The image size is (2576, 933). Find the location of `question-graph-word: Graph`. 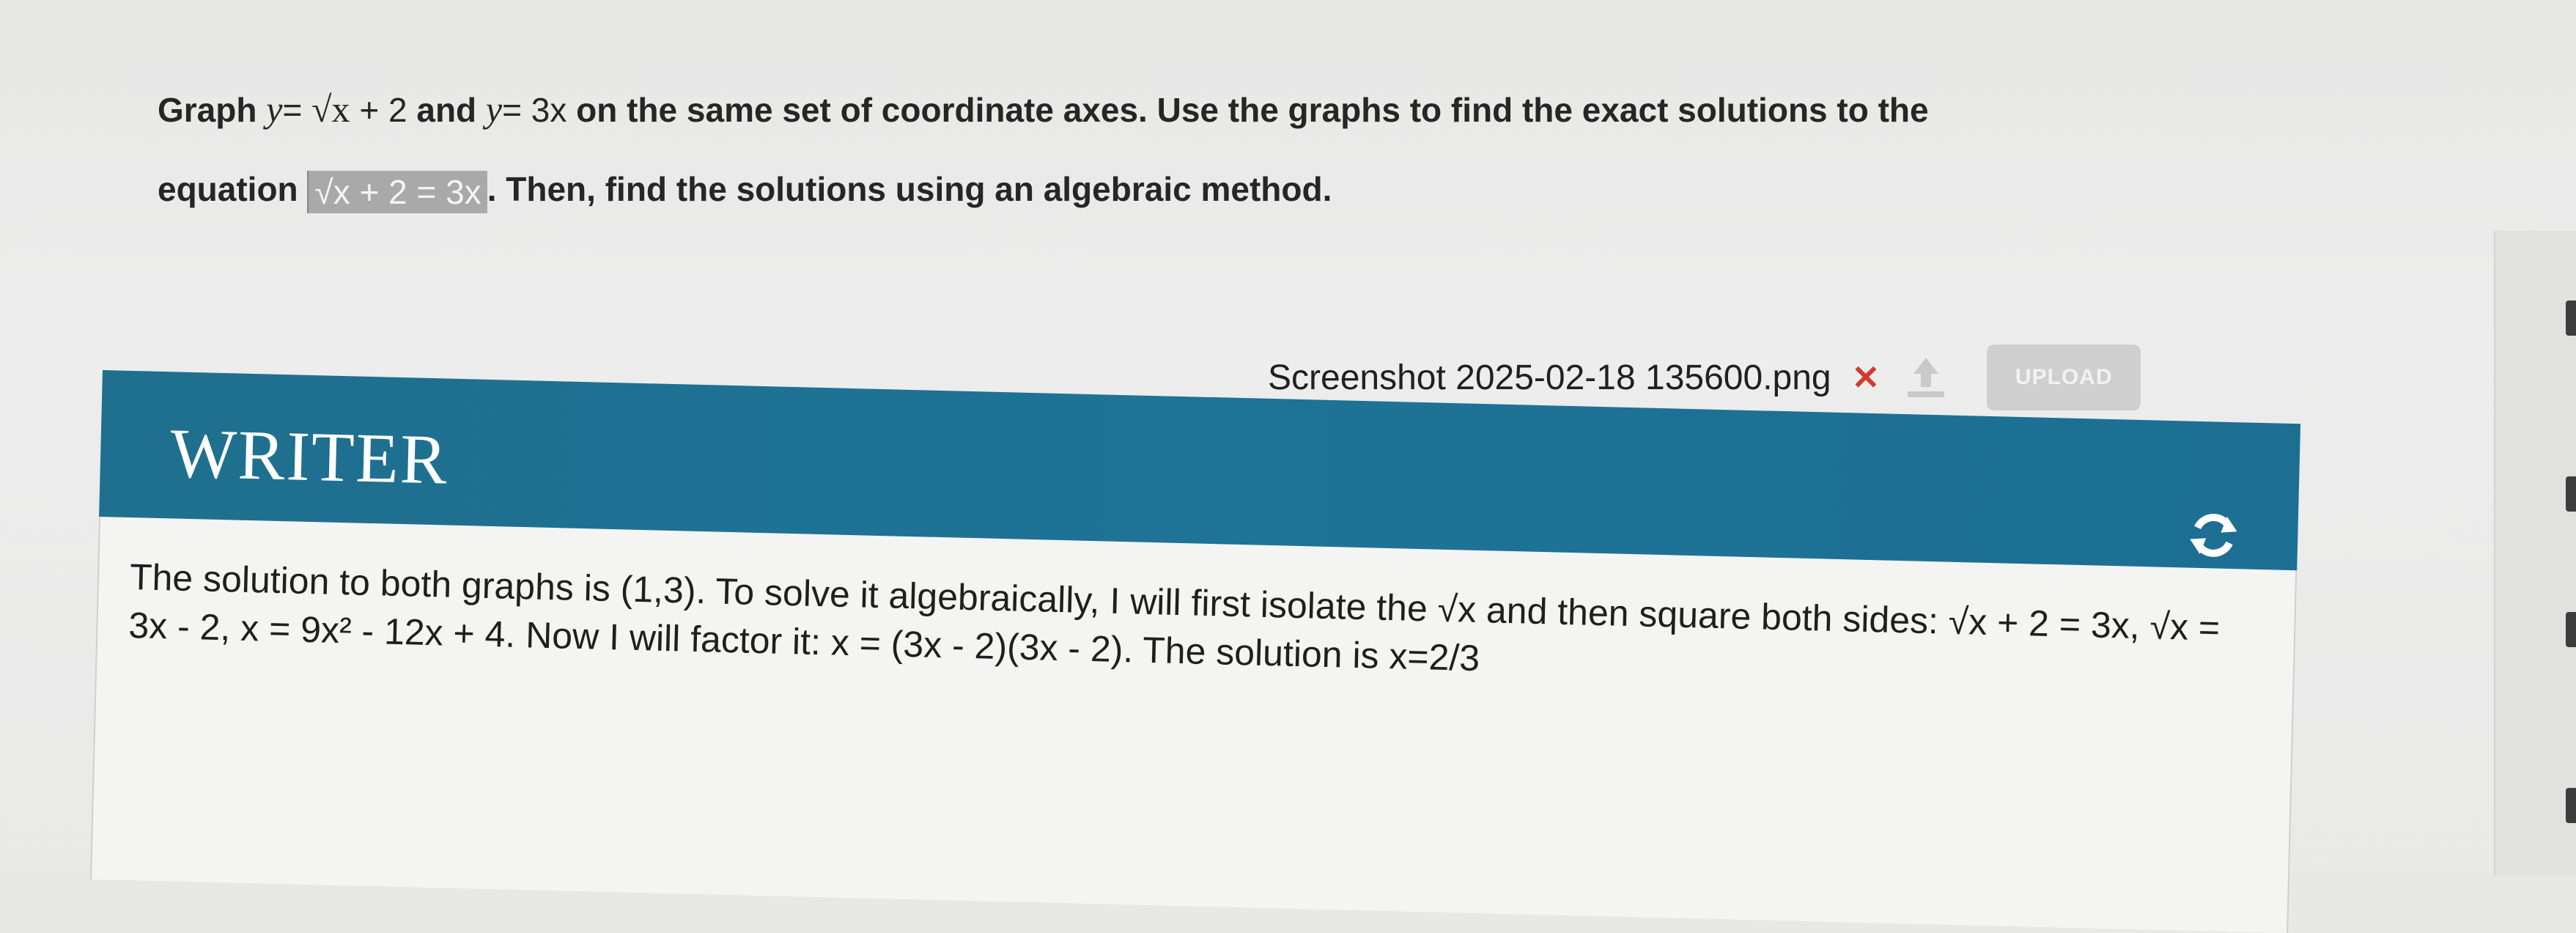

question-graph-word: Graph is located at coordinates (212, 110).